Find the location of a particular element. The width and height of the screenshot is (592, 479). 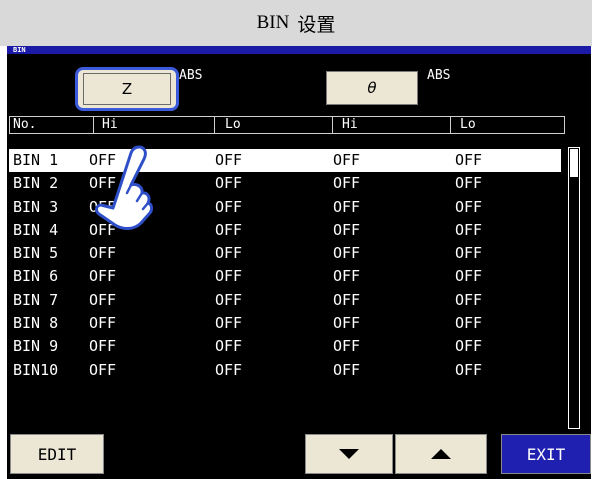

table-row: BIN 5 OFF OFF OFF OFF is located at coordinates (285, 253).